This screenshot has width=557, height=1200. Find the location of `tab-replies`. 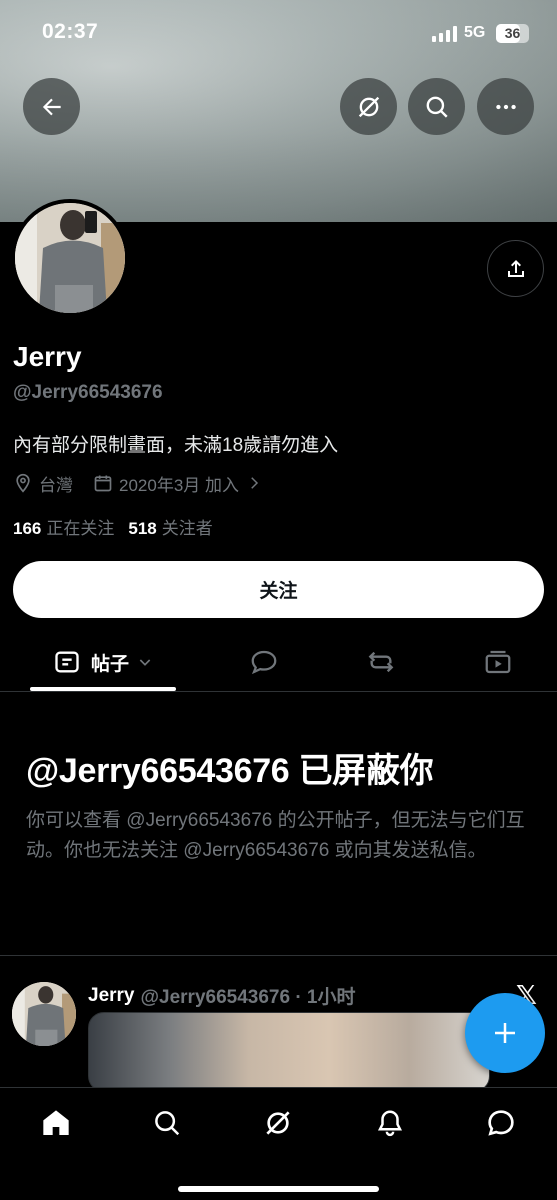

tab-replies is located at coordinates (264, 662).